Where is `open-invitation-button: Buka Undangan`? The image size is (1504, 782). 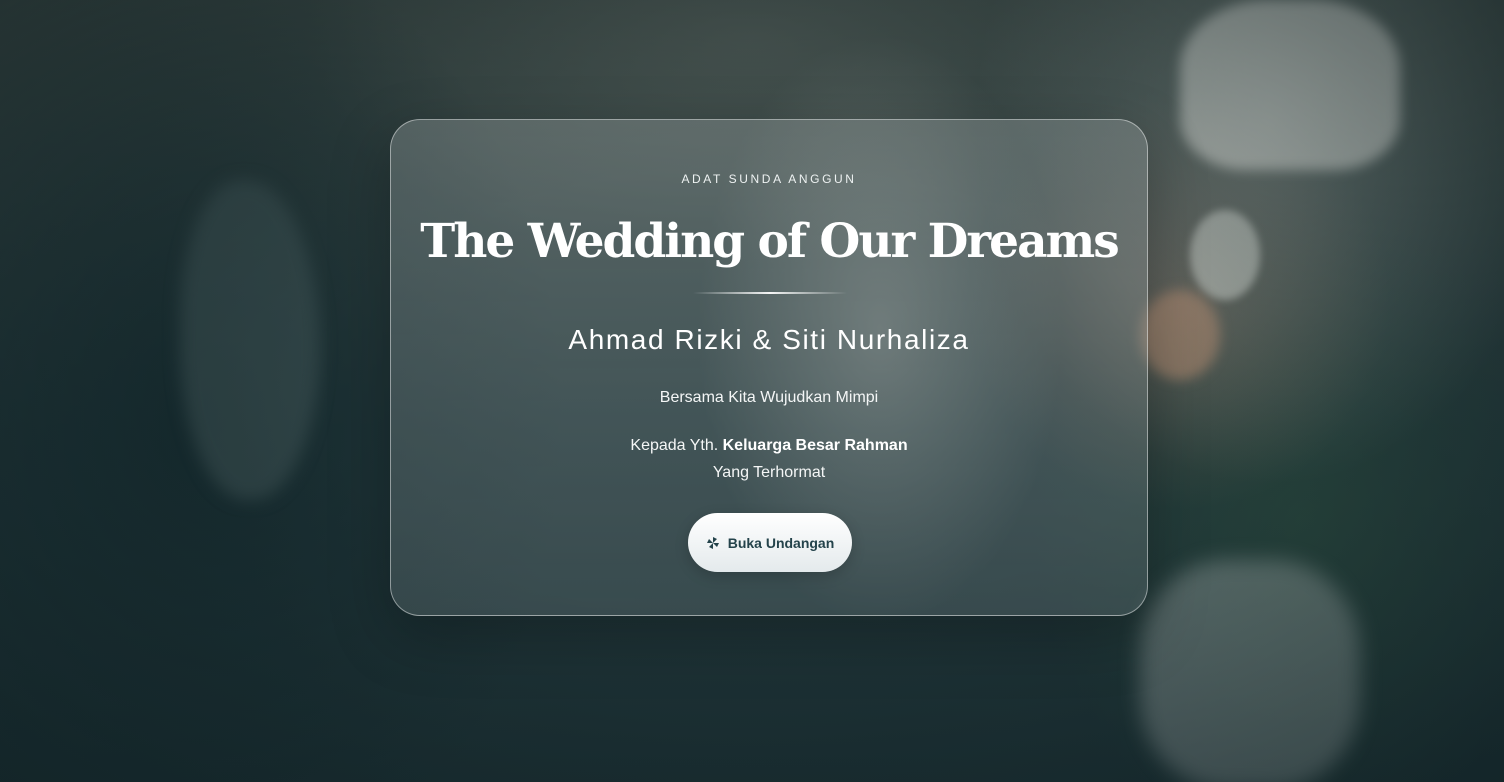
open-invitation-button: Buka Undangan is located at coordinates (770, 542).